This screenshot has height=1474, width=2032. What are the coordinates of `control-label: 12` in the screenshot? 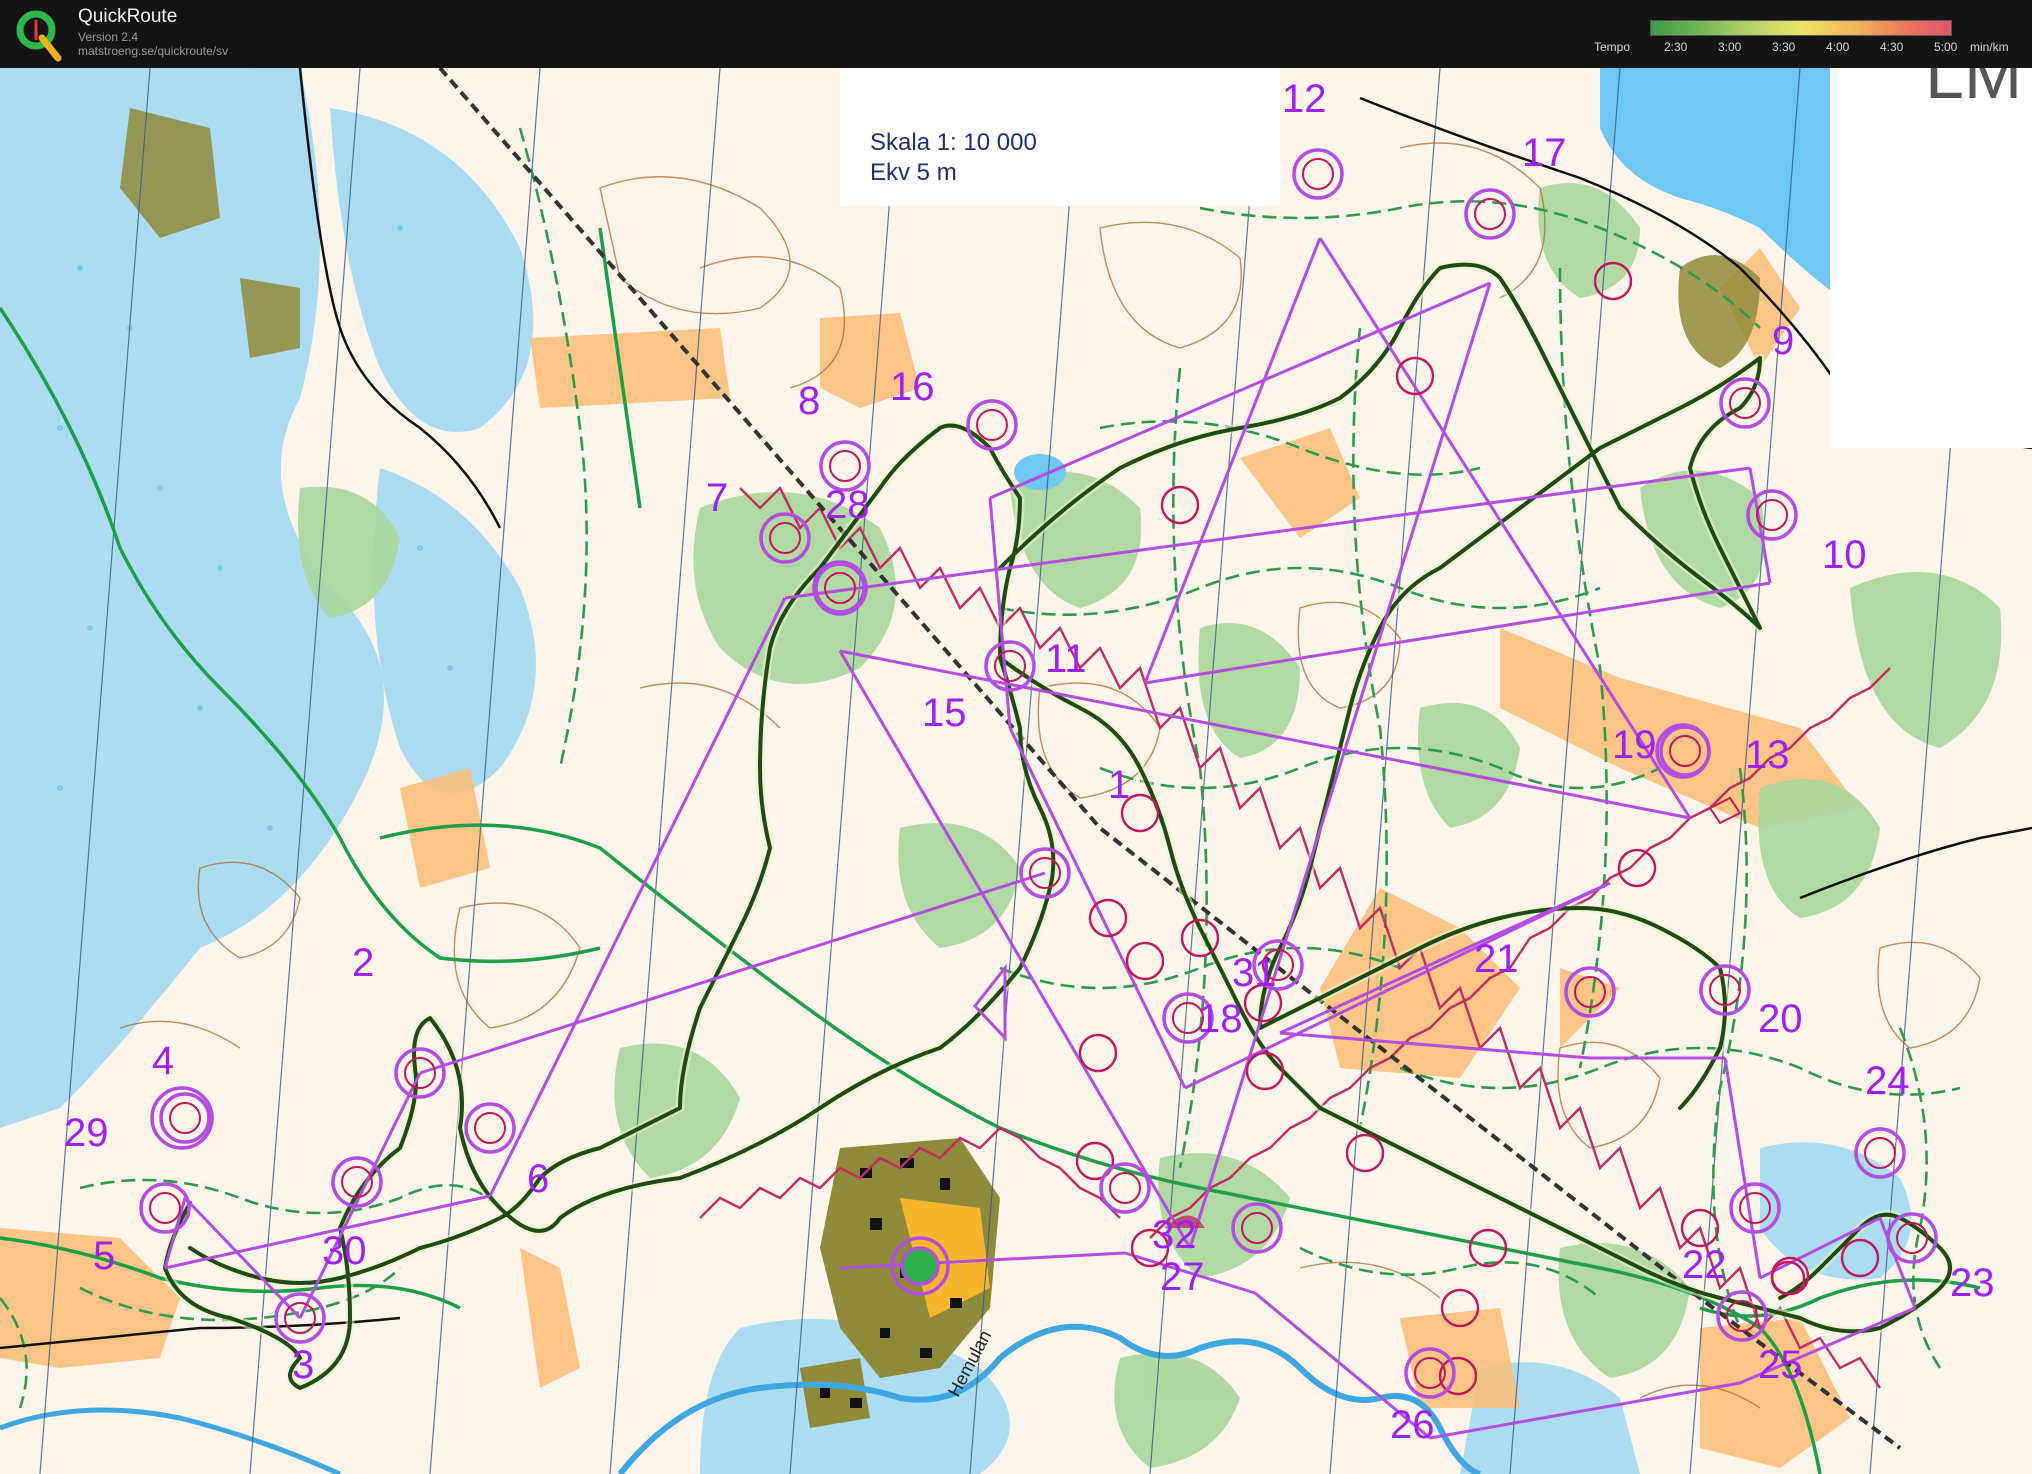 It's located at (1304, 99).